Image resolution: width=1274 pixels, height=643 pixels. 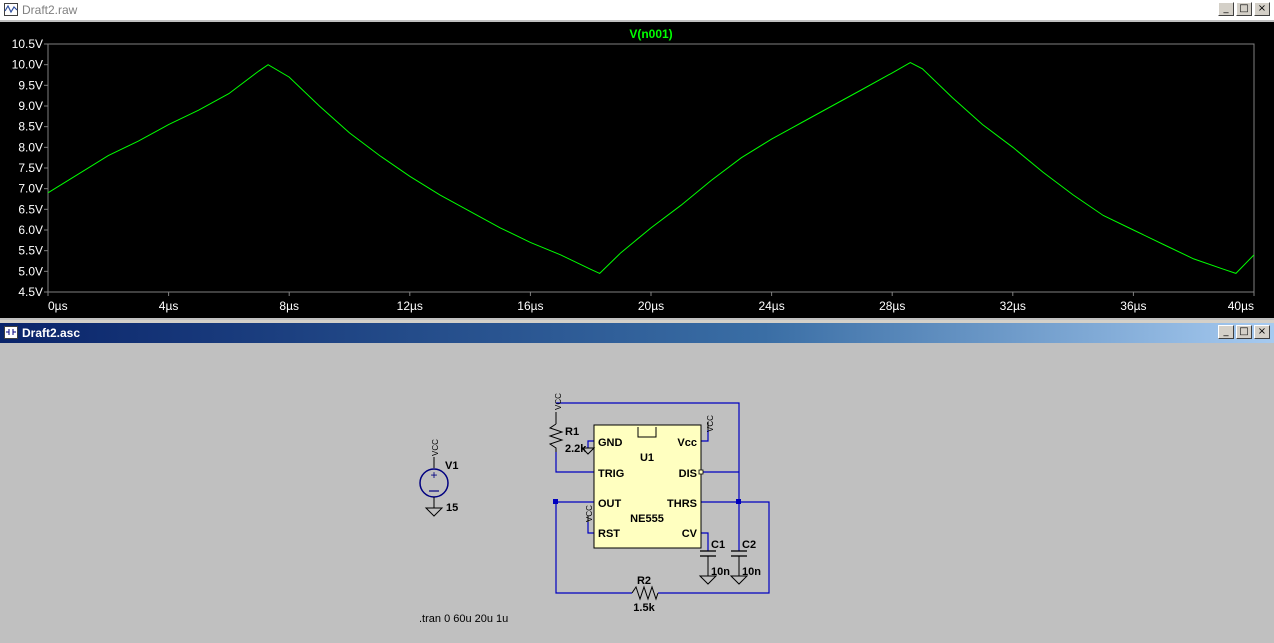 I want to click on x-tick-label: 4µs, so click(x=169, y=306).